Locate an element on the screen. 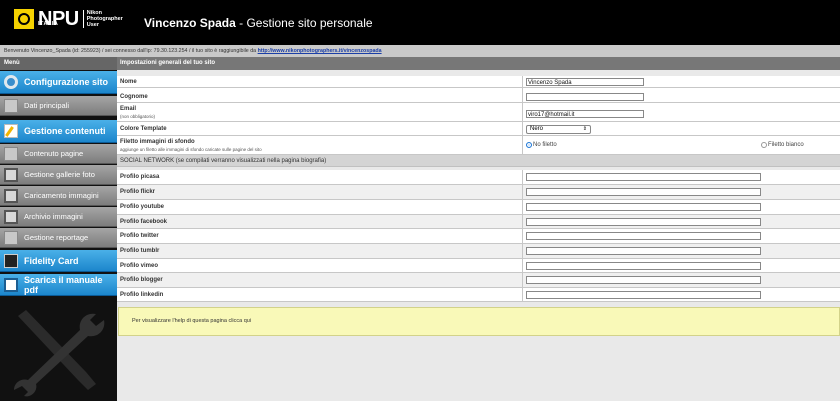  flickr-input is located at coordinates (643, 192).